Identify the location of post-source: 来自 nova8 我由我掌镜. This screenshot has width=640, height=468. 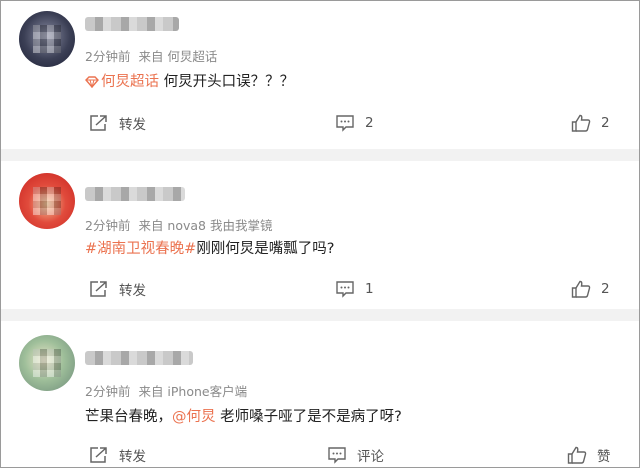
(205, 225).